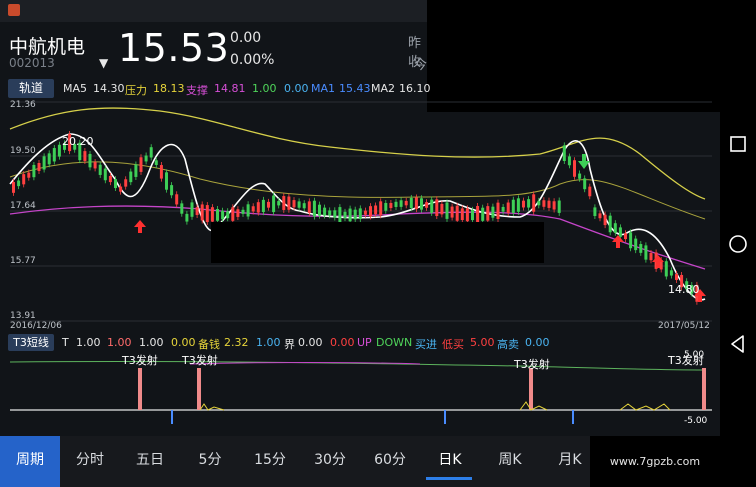 The height and width of the screenshot is (487, 756). What do you see at coordinates (445, 417) in the screenshot?
I see `cross-marker` at bounding box center [445, 417].